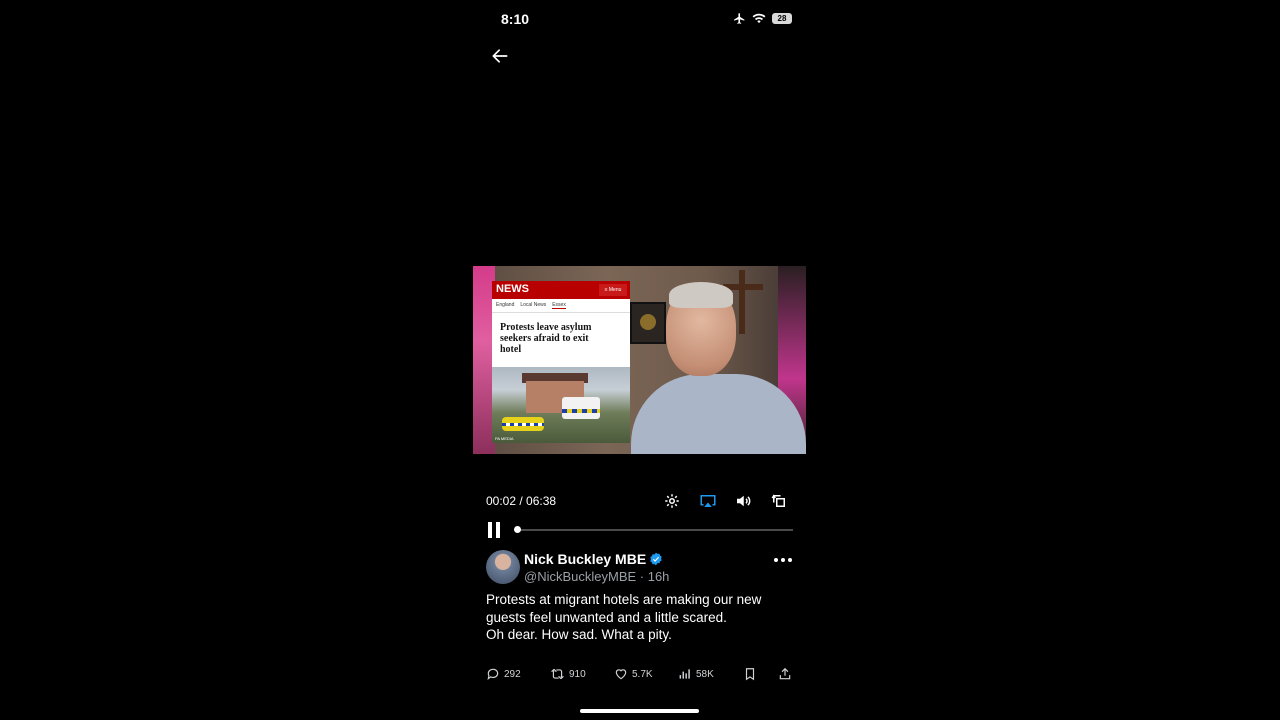 The width and height of the screenshot is (1280, 720). I want to click on bookmark-icon, so click(750, 674).